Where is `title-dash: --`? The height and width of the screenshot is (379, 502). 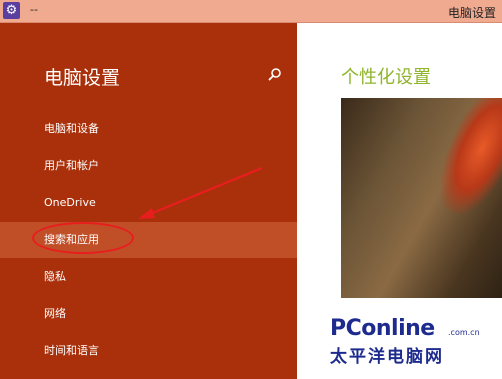 title-dash: -- is located at coordinates (34, 9).